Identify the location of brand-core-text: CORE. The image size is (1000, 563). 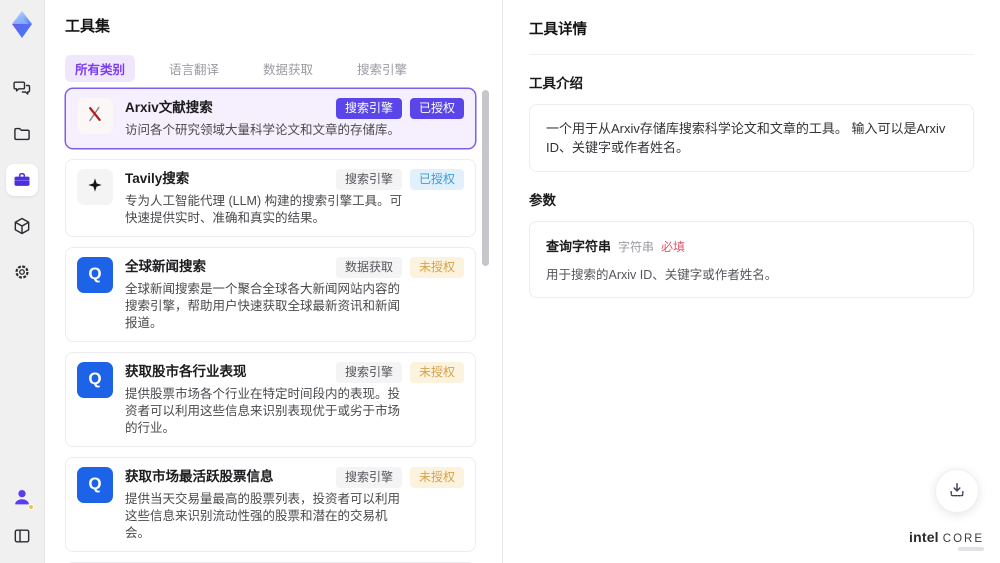
(963, 539).